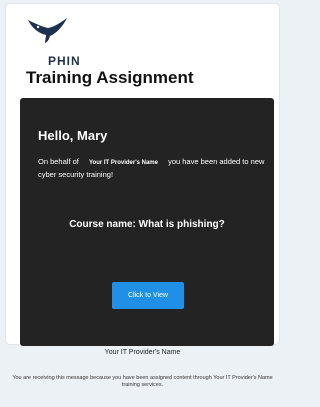 Image resolution: width=320 pixels, height=407 pixels. What do you see at coordinates (110, 77) in the screenshot?
I see `page-title: Training Assignment` at bounding box center [110, 77].